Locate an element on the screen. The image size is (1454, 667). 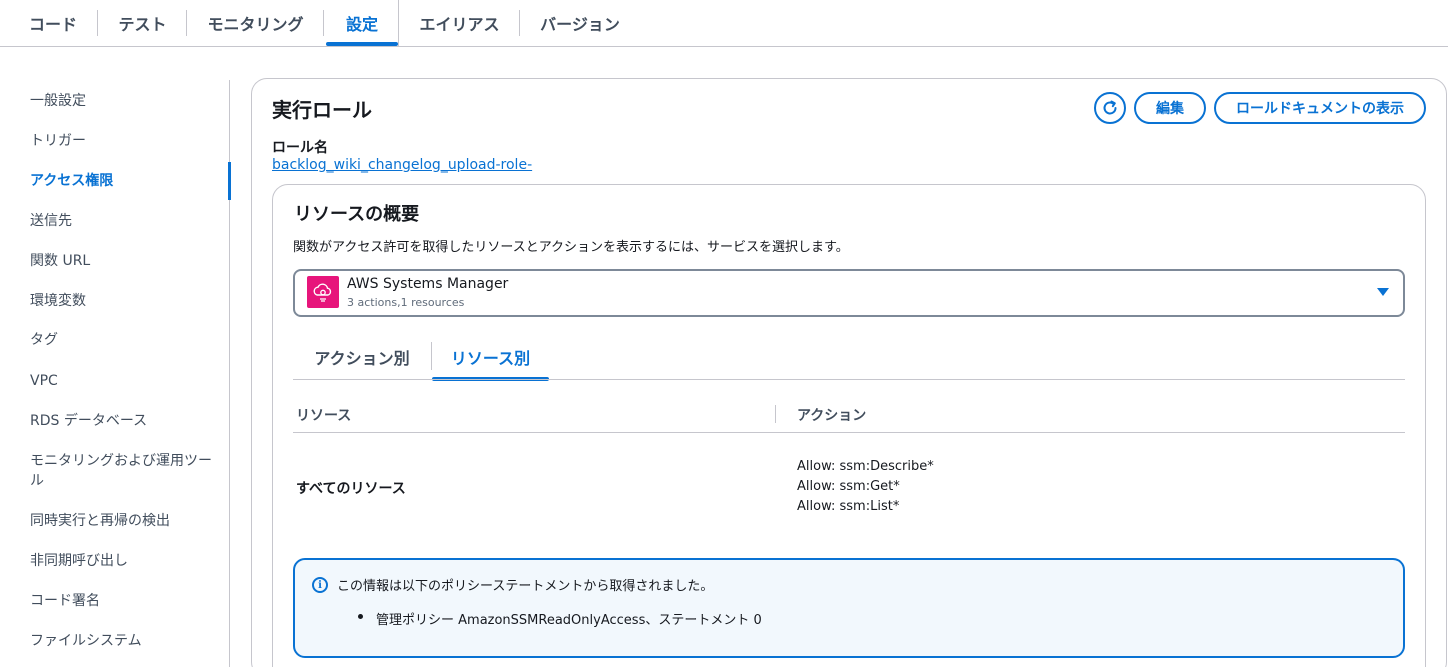
sidebar-item-function-url: 関数 URL is located at coordinates (125, 261).